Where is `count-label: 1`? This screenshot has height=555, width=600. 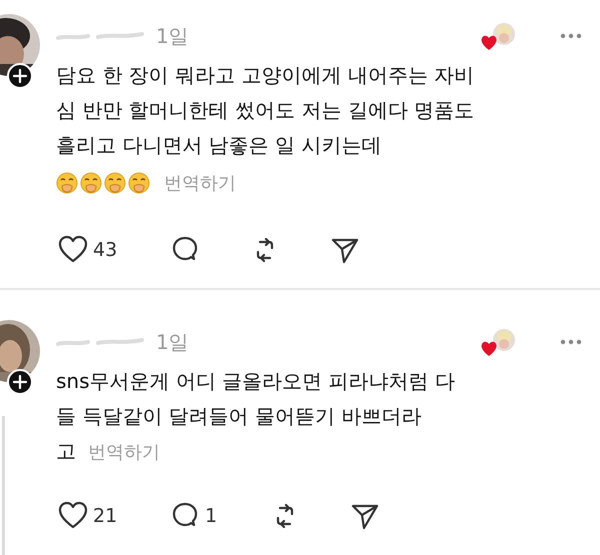 count-label: 1 is located at coordinates (211, 515).